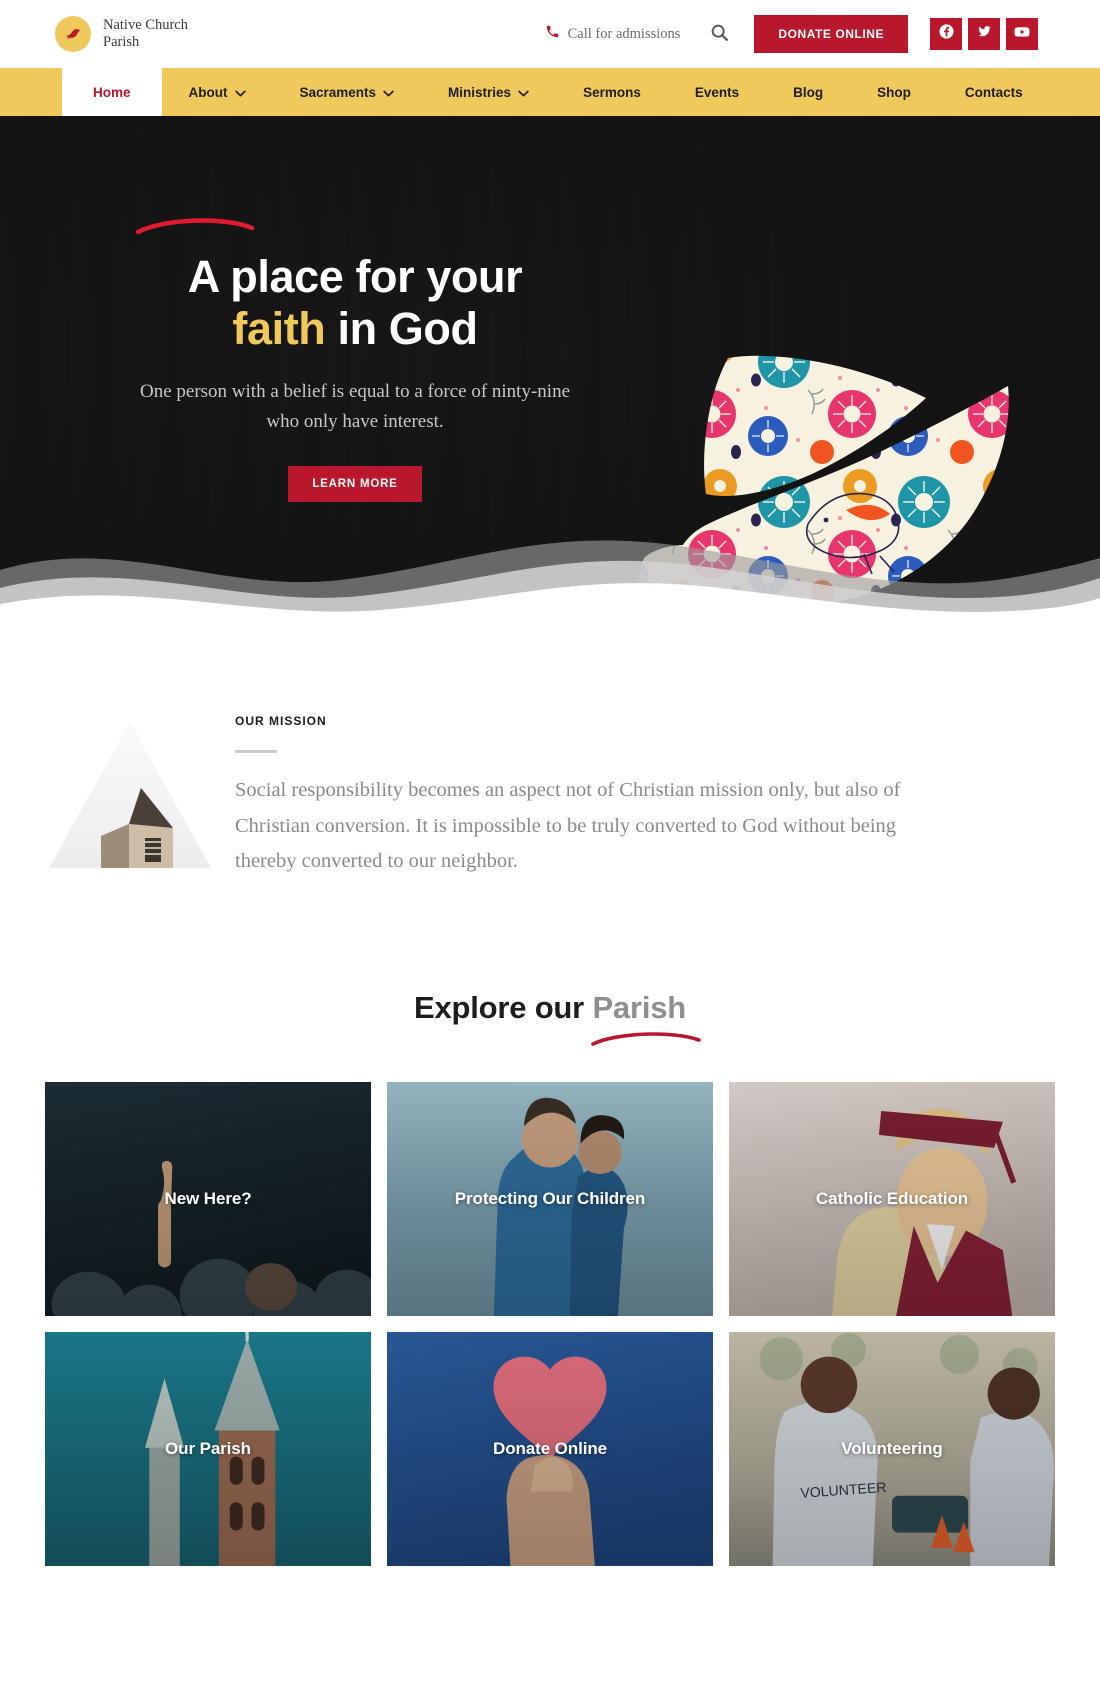 The height and width of the screenshot is (1707, 1100). I want to click on hero-title-line1: A place for your, so click(355, 276).